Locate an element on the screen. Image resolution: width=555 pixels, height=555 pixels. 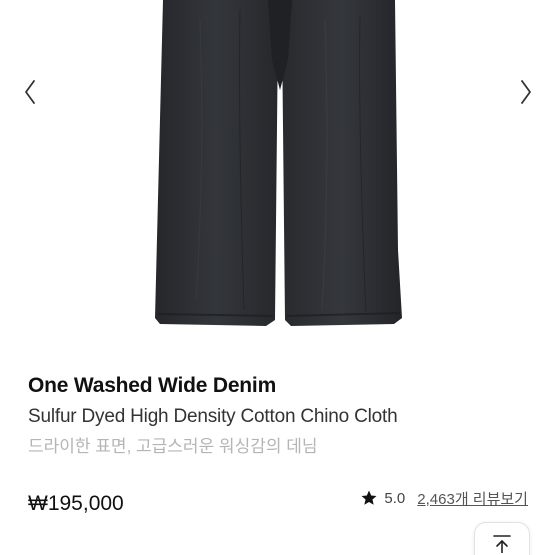
chevron-left-icon is located at coordinates (30, 92).